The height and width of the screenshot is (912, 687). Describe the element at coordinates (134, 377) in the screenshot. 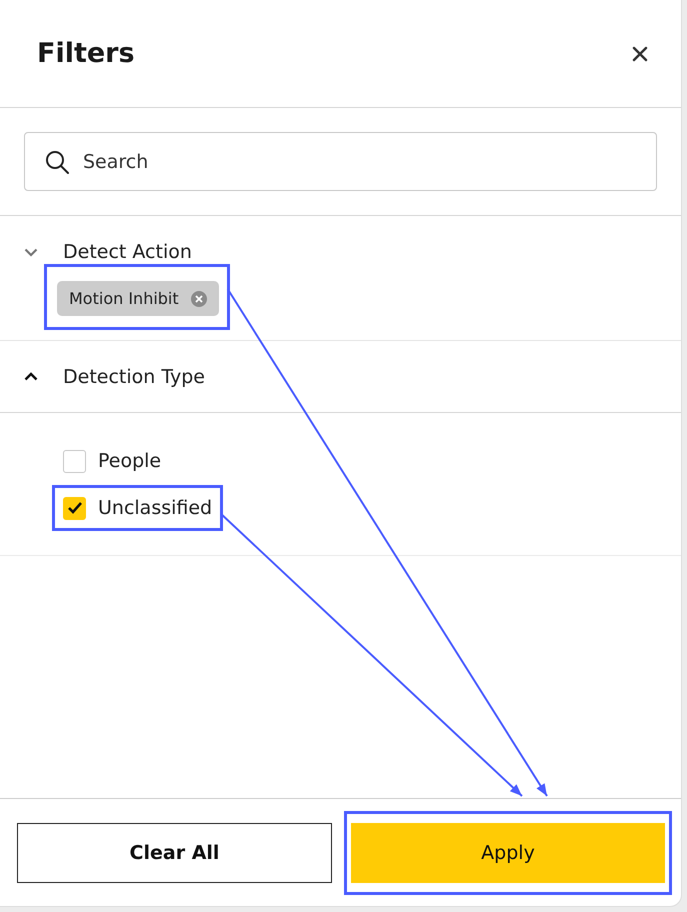

I see `section-title: Detection Type` at that location.